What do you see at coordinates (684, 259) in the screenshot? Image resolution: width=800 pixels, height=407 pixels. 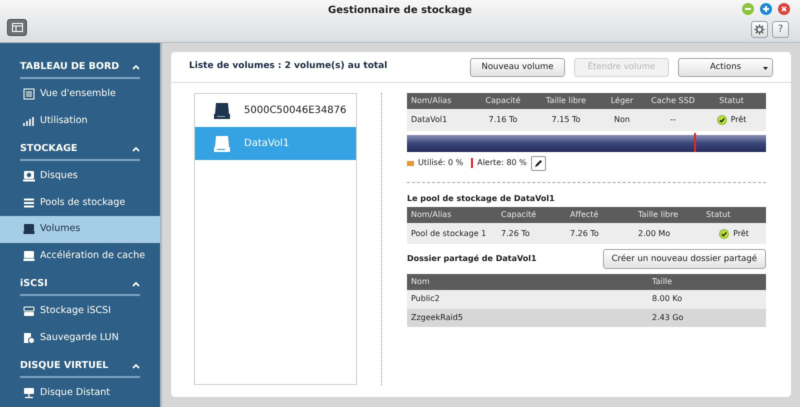 I see `create-folder-button: Créer un nouveau dossier partagé` at bounding box center [684, 259].